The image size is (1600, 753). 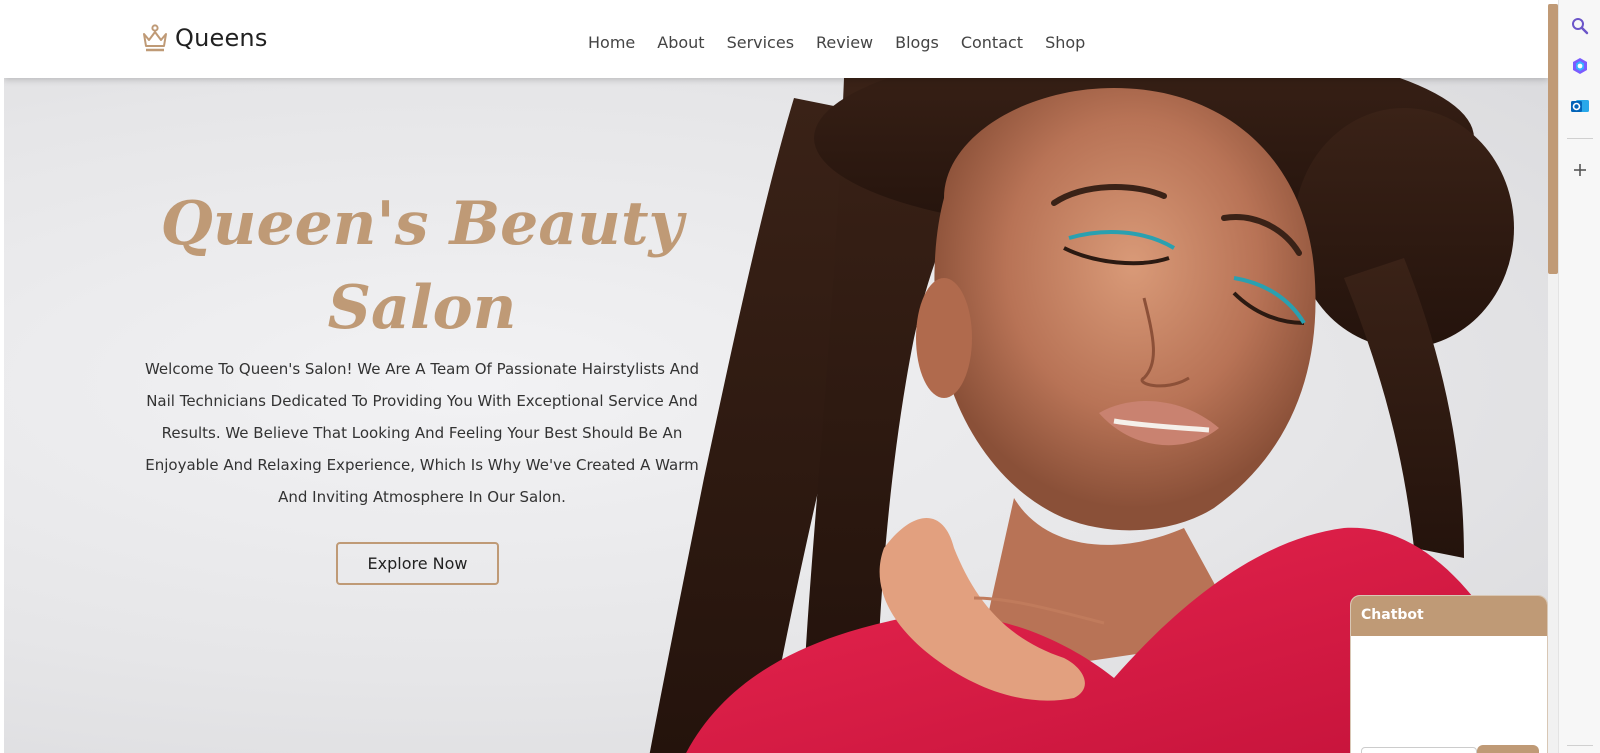 What do you see at coordinates (422, 224) in the screenshot?
I see `hero-title-line1: Queen's Beauty` at bounding box center [422, 224].